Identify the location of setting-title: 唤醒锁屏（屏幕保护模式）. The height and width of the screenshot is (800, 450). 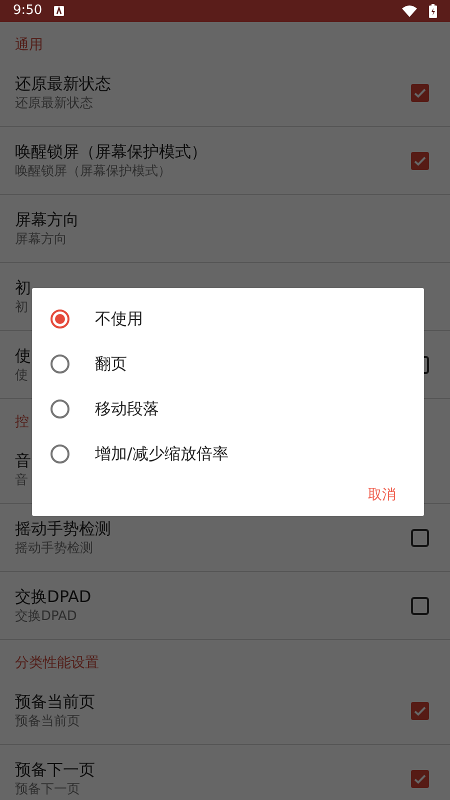
(111, 151).